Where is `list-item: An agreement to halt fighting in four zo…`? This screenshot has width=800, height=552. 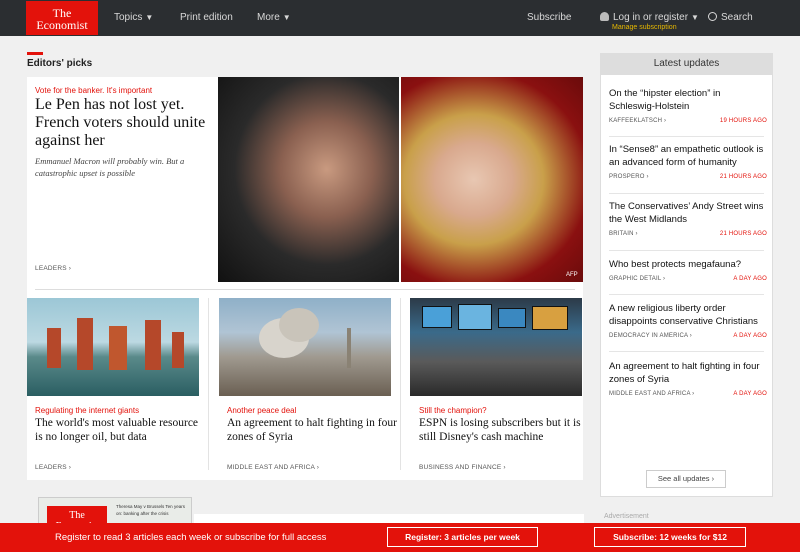 list-item: An agreement to halt fighting in four zo… is located at coordinates (688, 378).